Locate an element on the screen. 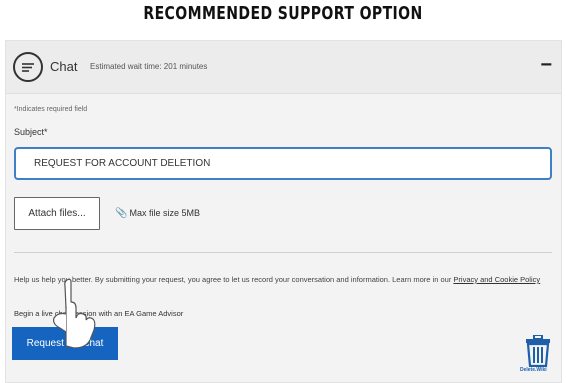  pointing-hand-icon is located at coordinates (74, 313).